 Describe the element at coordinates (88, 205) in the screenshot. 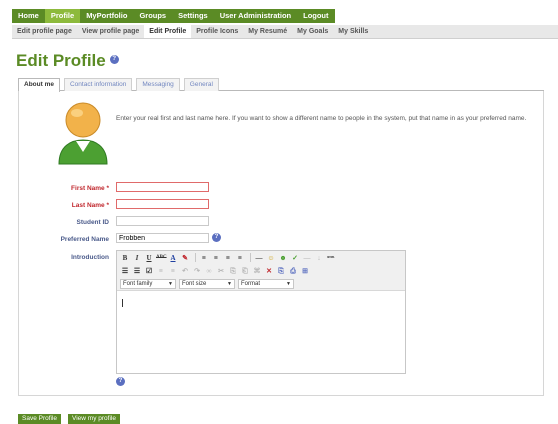

I see `last-name-label-text: Last Name` at that location.